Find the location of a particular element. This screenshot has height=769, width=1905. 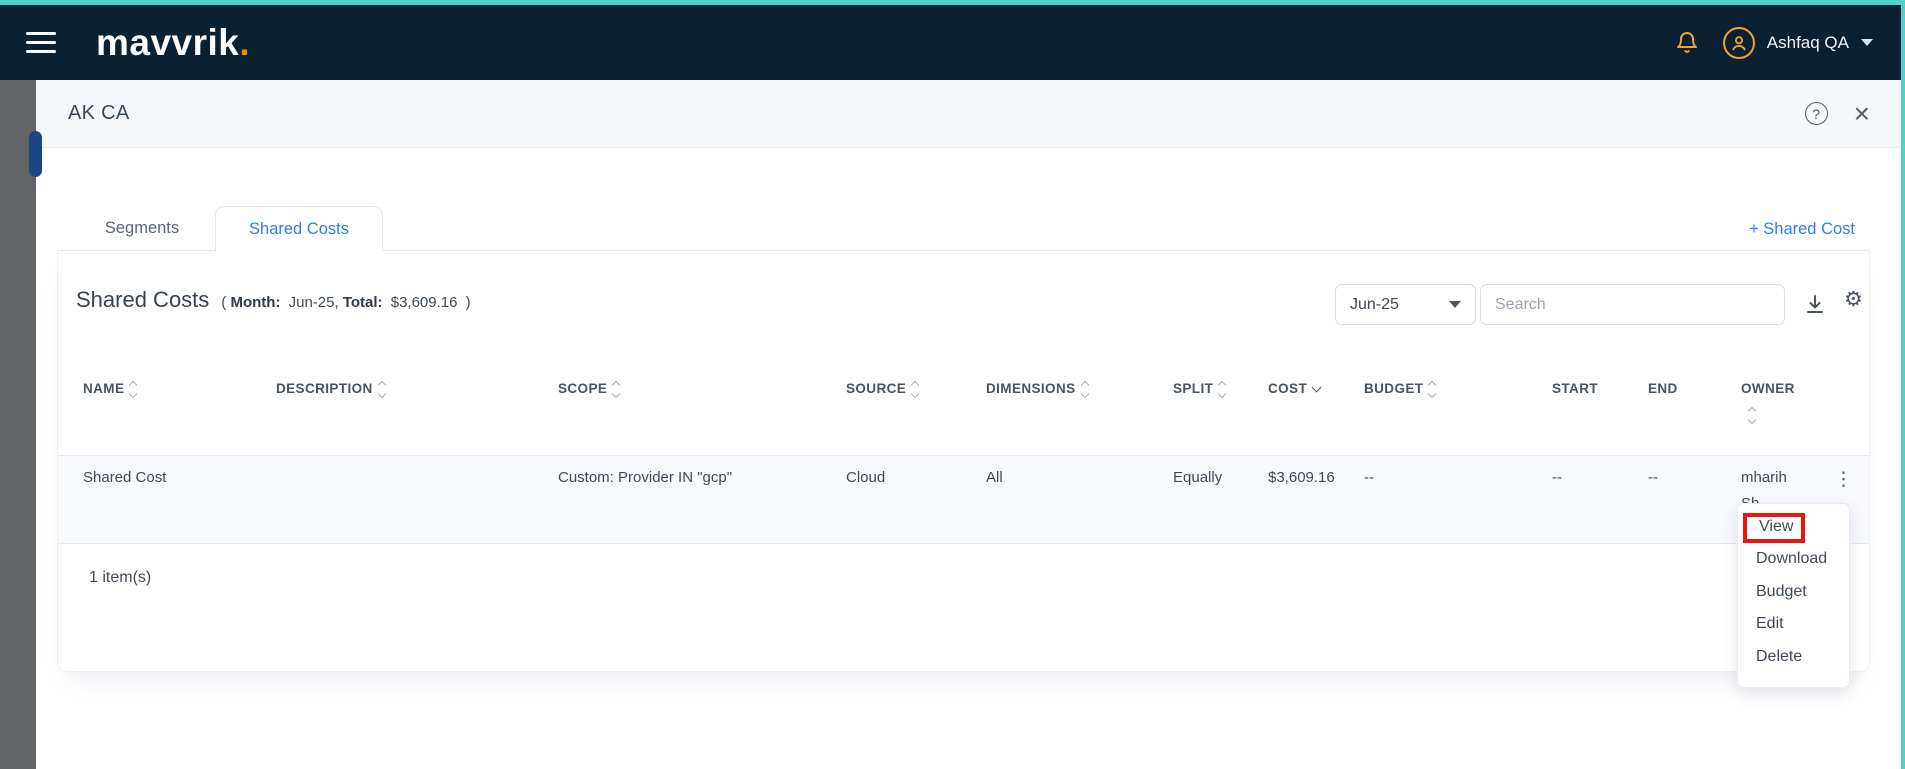

row-actions-menu: View Download Budget Edit Delete is located at coordinates (1793, 595).